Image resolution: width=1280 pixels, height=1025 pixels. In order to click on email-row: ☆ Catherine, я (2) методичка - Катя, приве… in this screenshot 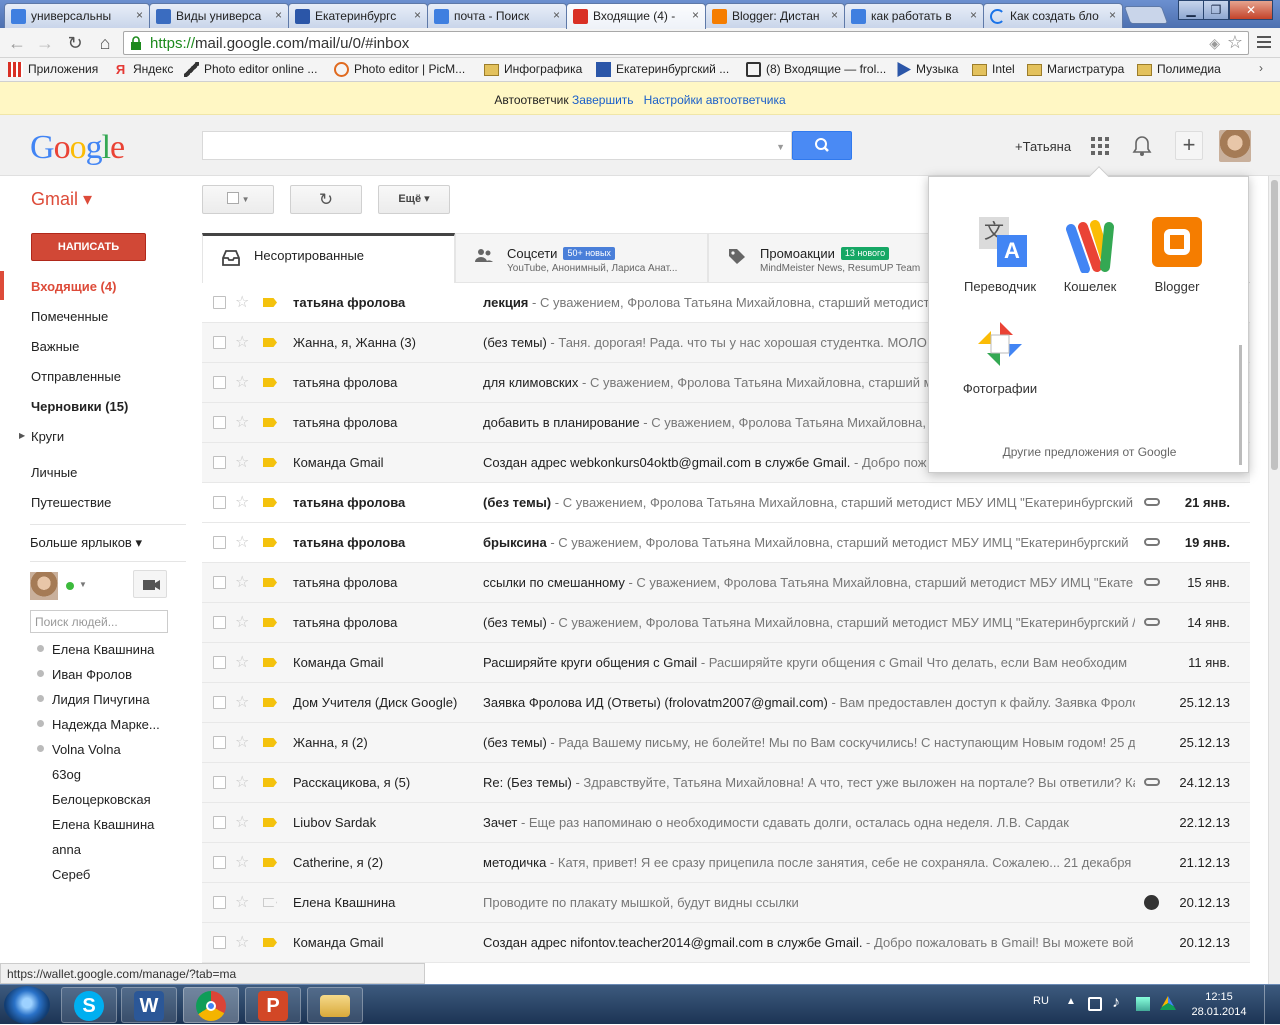, I will do `click(726, 863)`.